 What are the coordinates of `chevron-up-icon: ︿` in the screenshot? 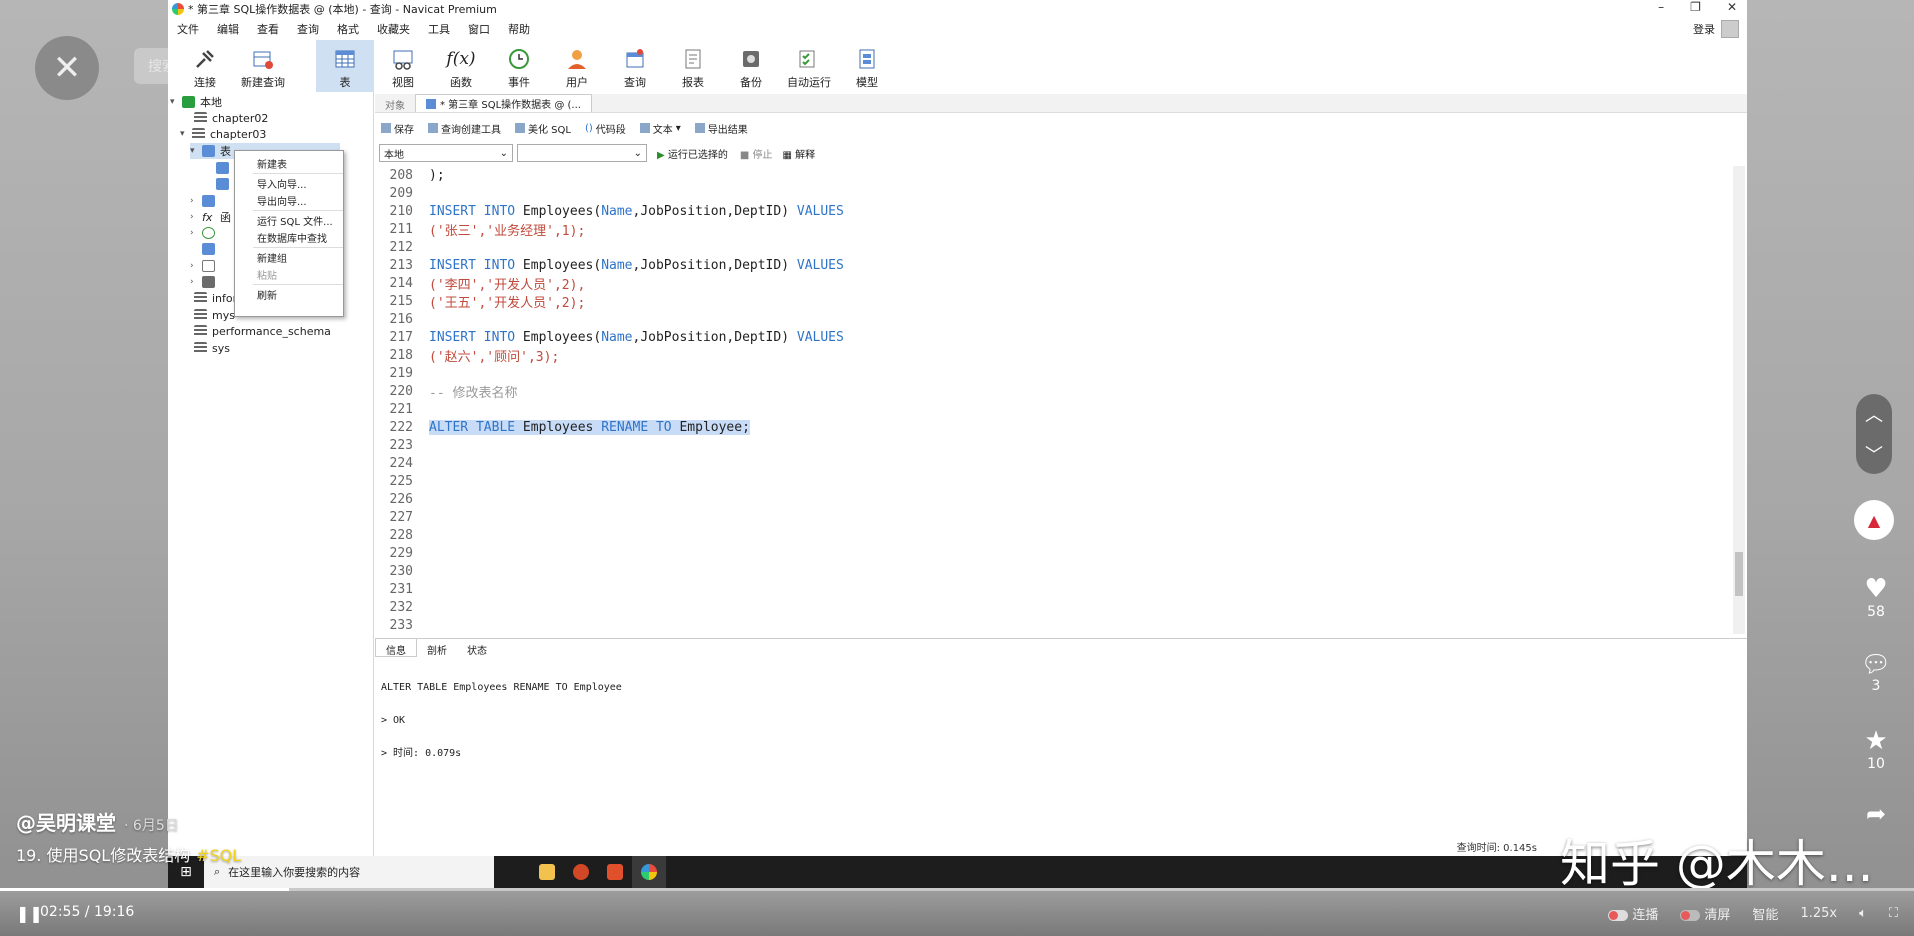 It's located at (1874, 414).